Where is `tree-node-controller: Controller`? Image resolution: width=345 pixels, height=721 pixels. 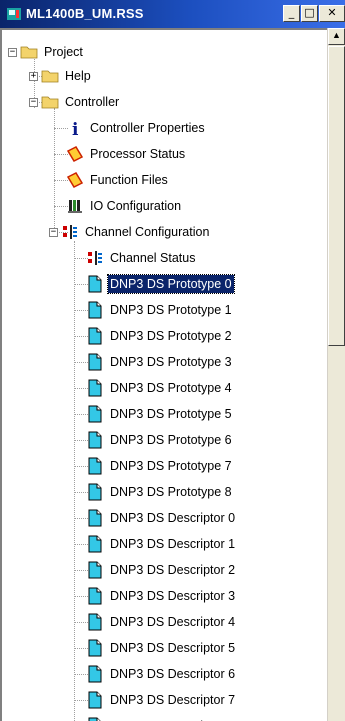
tree-node-controller: Controller is located at coordinates (81, 102).